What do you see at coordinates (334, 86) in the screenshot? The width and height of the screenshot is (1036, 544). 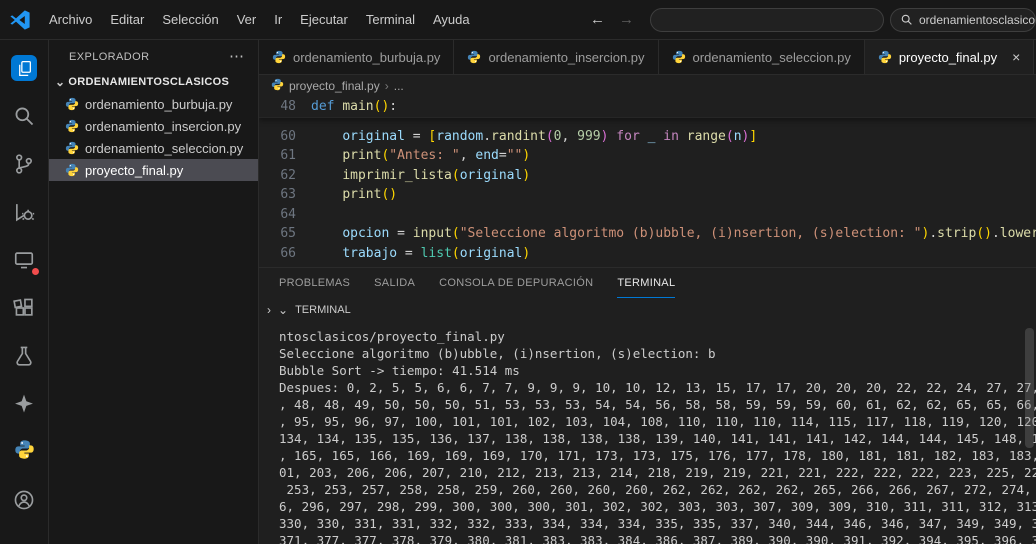 I see `breadcrumb-file: proyecto_final.py` at bounding box center [334, 86].